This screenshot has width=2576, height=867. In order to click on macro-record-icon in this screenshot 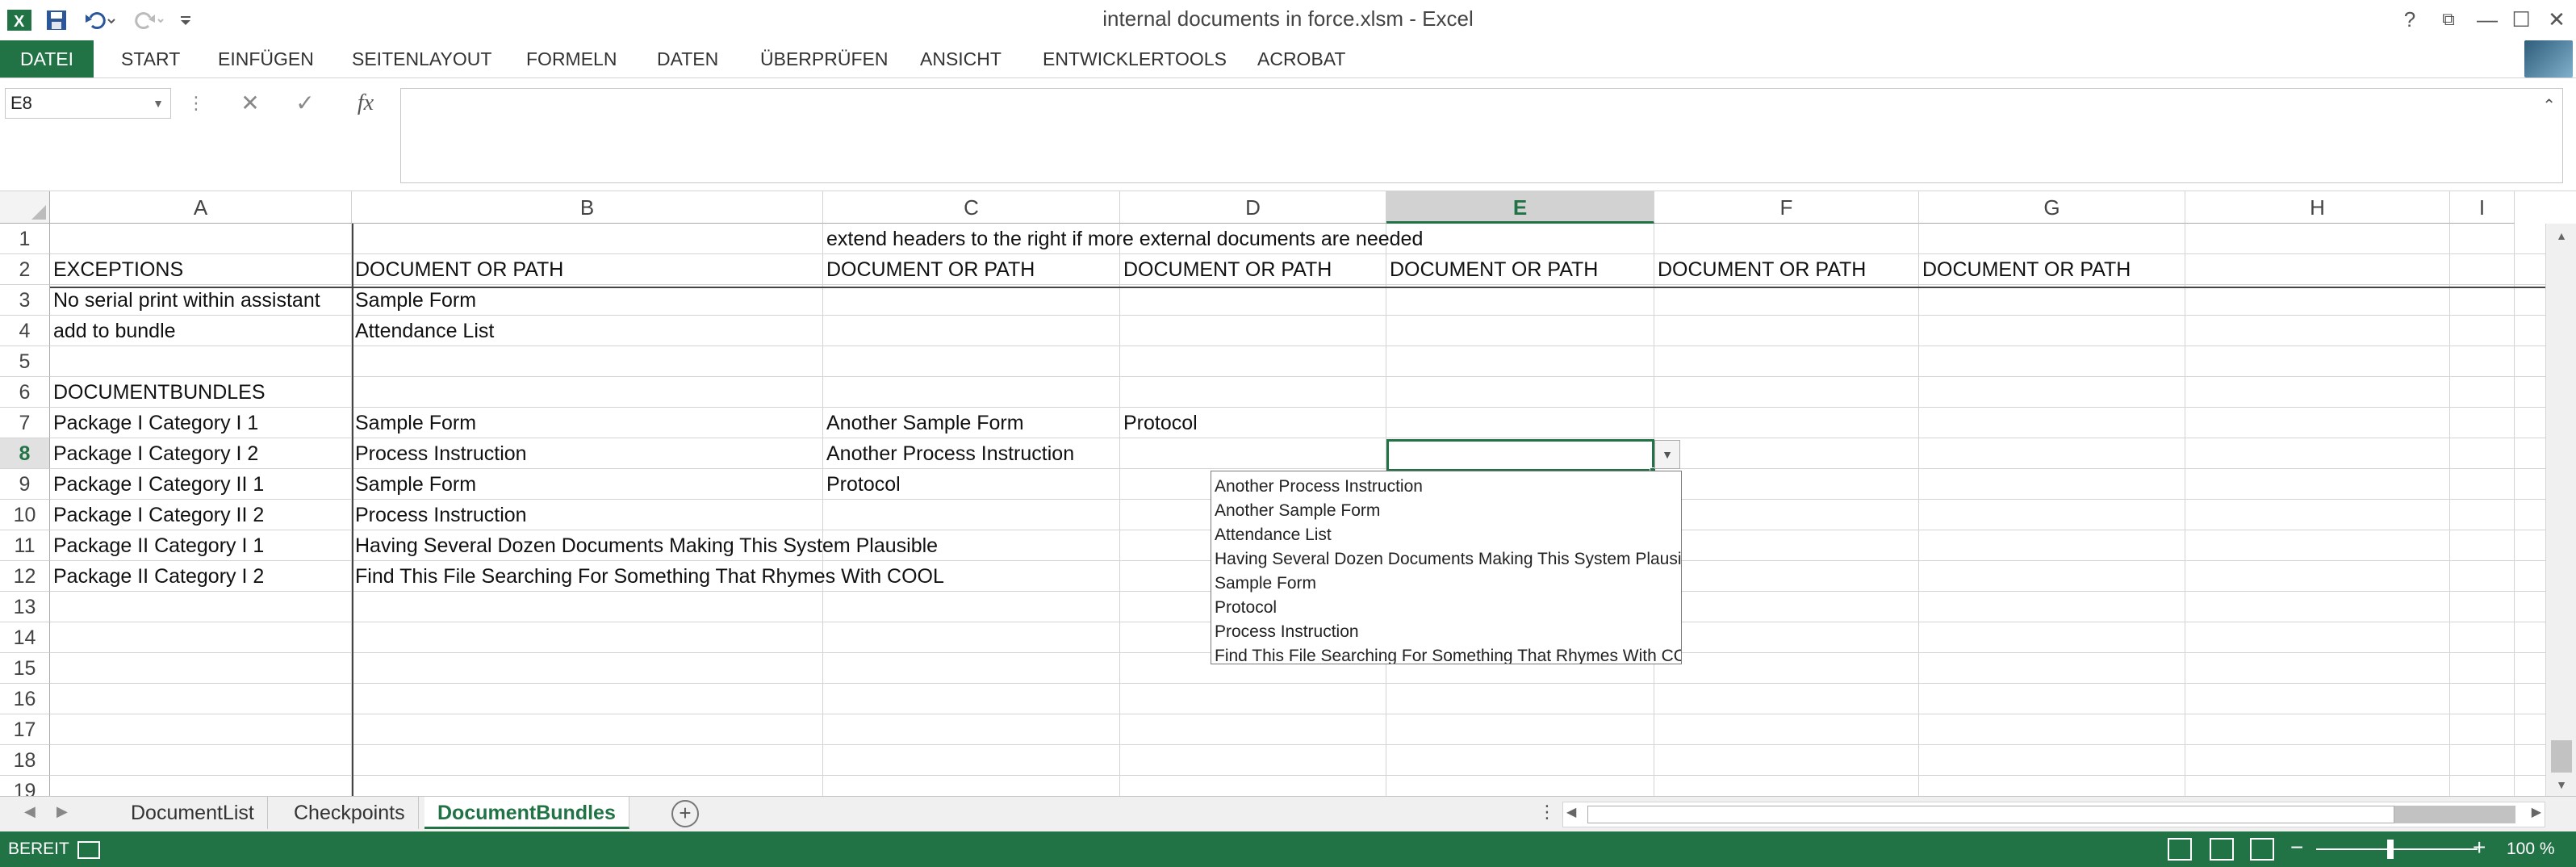, I will do `click(88, 850)`.